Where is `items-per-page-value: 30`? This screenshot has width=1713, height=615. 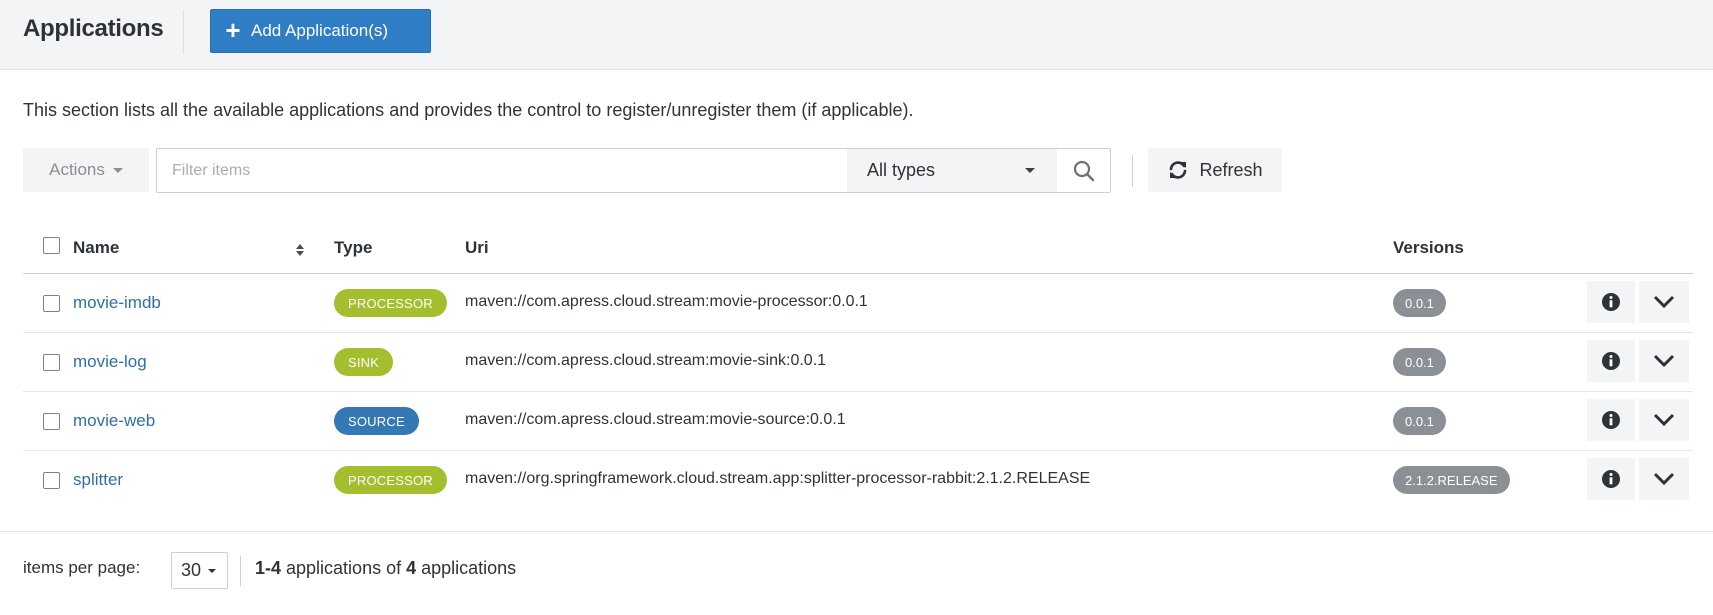
items-per-page-value: 30 is located at coordinates (191, 570).